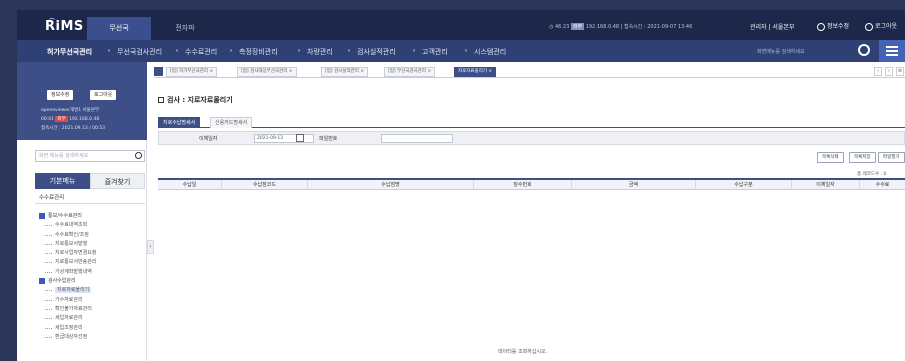 Image resolution: width=905 pixels, height=361 pixels. What do you see at coordinates (231, 122) in the screenshot?
I see `tab-card-statement: 신용카드명세서` at bounding box center [231, 122].